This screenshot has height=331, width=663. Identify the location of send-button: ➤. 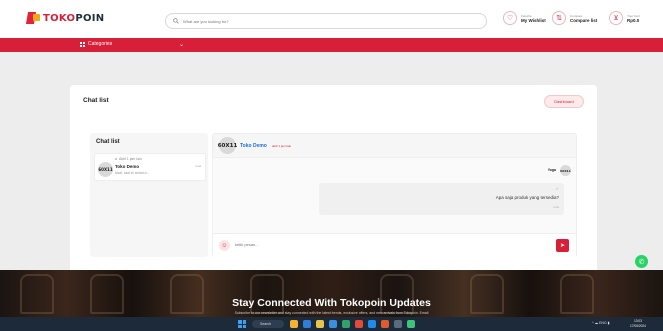
(562, 245).